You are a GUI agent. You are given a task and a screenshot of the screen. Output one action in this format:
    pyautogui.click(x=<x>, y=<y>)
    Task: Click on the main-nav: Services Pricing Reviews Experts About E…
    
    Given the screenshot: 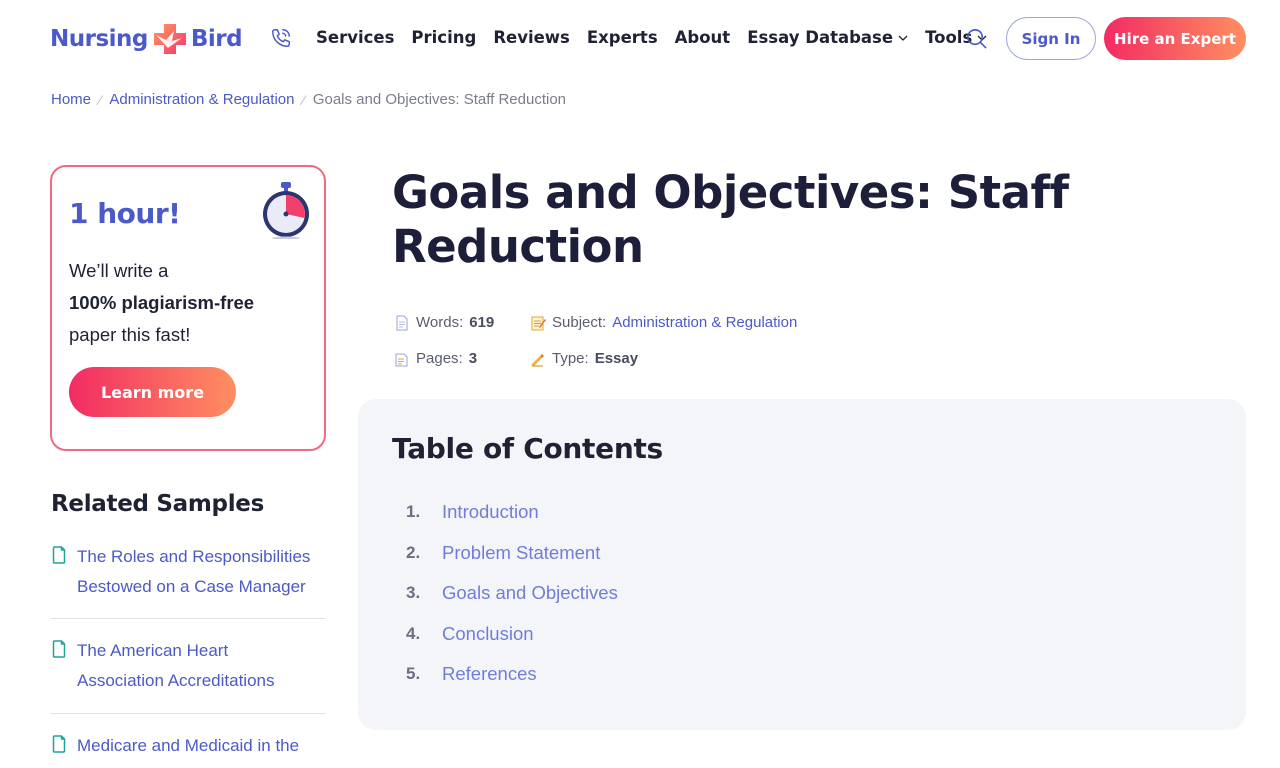 What is the action you would take?
    pyautogui.click(x=660, y=37)
    